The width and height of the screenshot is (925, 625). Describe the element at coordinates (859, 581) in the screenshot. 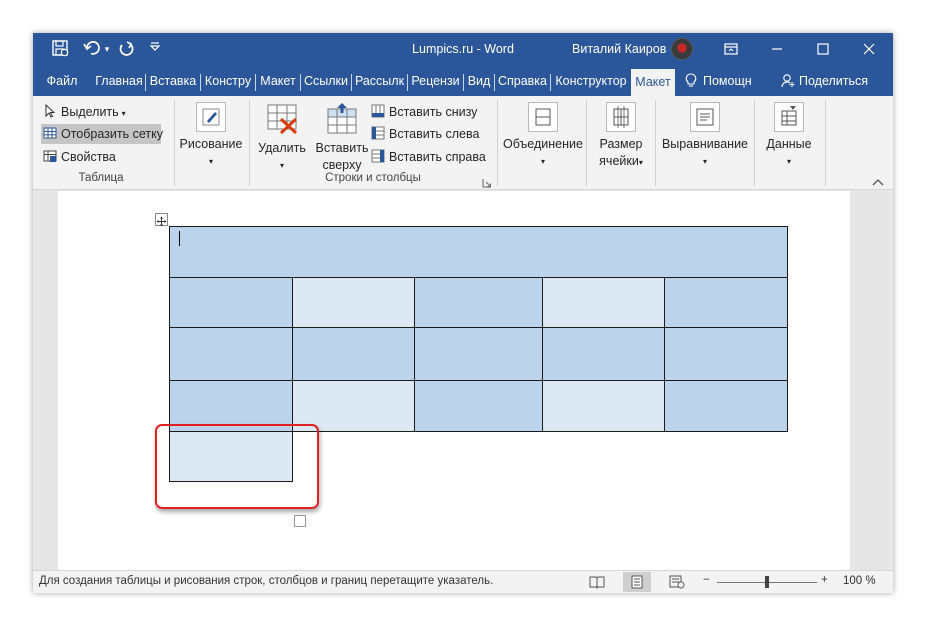

I see `zoom-level: 100 %` at that location.